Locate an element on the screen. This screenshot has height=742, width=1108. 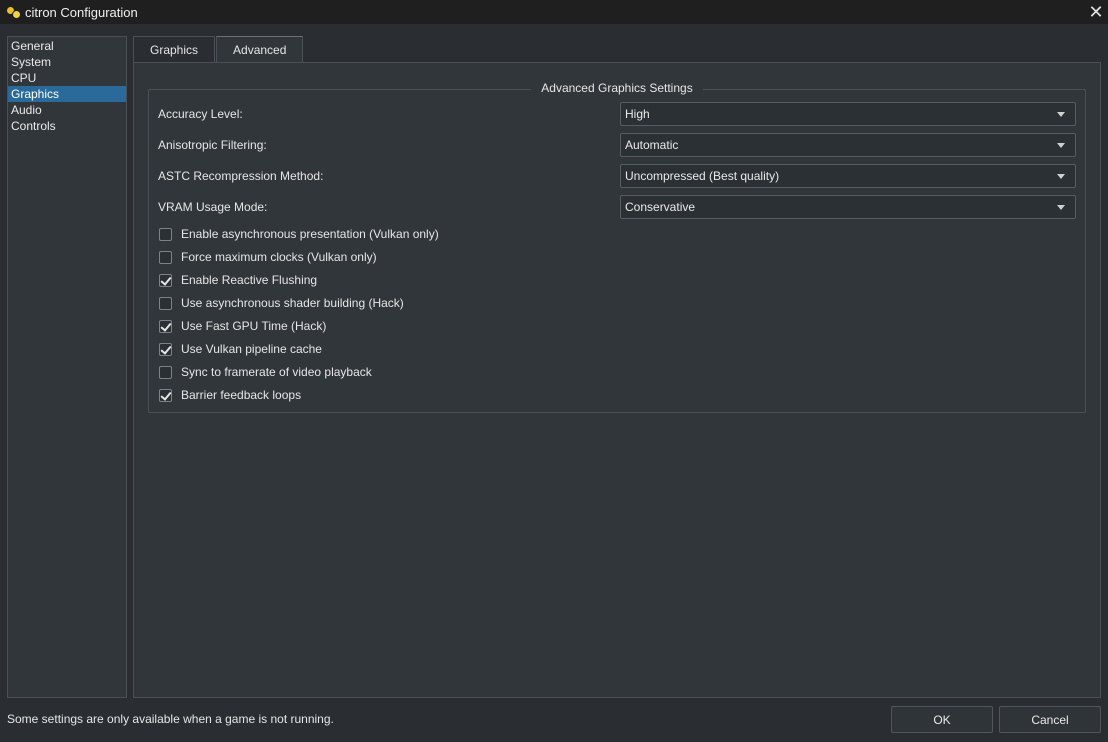
anisotropic-filtering-value: Automatic is located at coordinates (652, 145).